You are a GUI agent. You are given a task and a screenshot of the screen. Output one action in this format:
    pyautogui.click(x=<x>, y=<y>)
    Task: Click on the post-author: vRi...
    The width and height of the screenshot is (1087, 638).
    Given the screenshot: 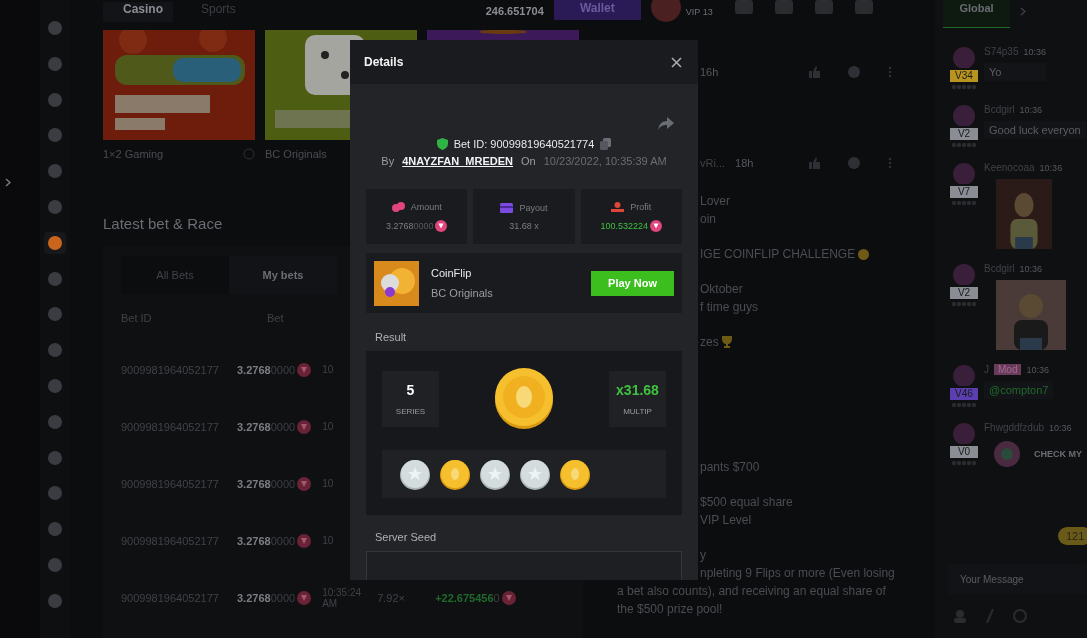 What is the action you would take?
    pyautogui.click(x=713, y=163)
    